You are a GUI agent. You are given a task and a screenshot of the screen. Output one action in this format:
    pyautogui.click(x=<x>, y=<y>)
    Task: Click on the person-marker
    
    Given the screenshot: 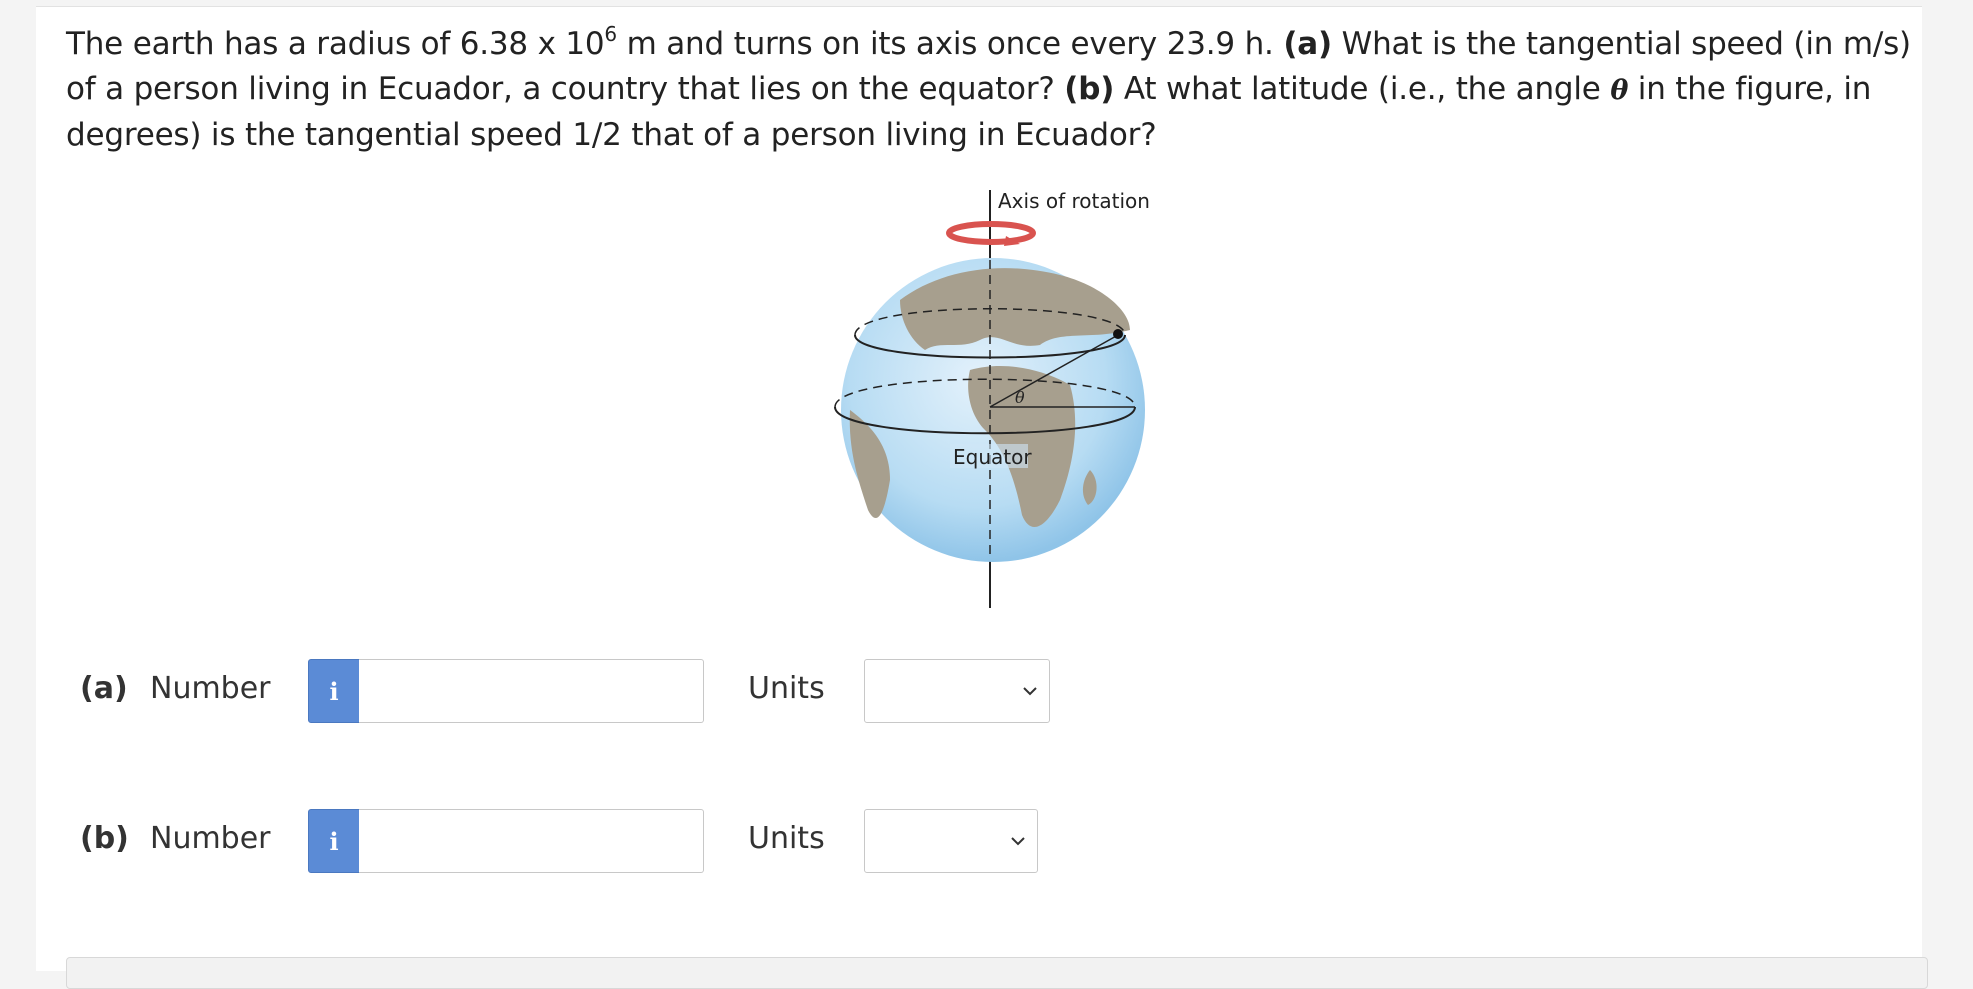 What is the action you would take?
    pyautogui.click(x=1118, y=334)
    